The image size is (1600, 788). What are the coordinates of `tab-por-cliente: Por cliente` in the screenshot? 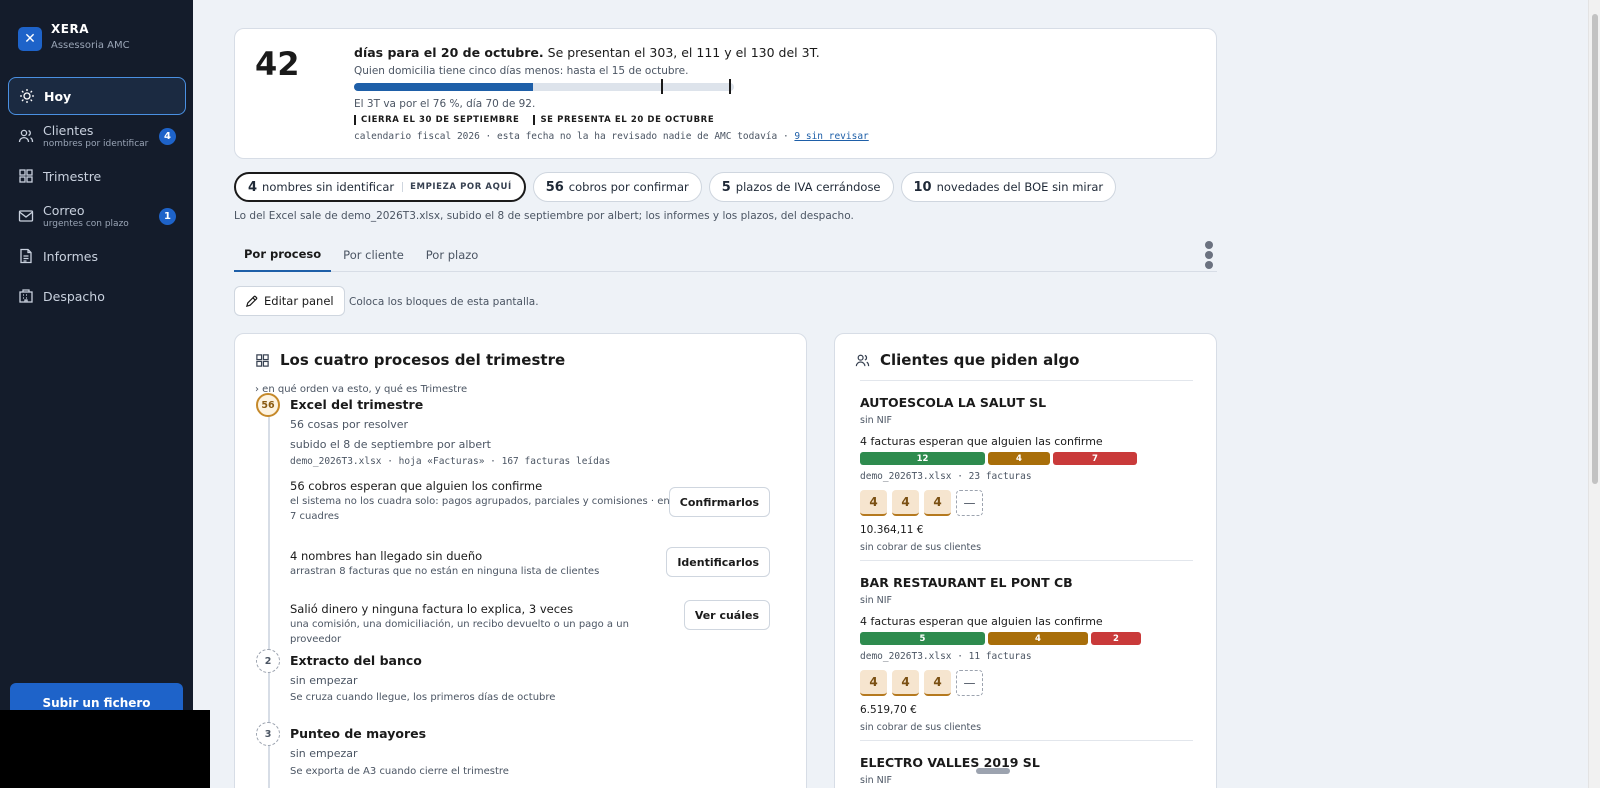 It's located at (373, 255).